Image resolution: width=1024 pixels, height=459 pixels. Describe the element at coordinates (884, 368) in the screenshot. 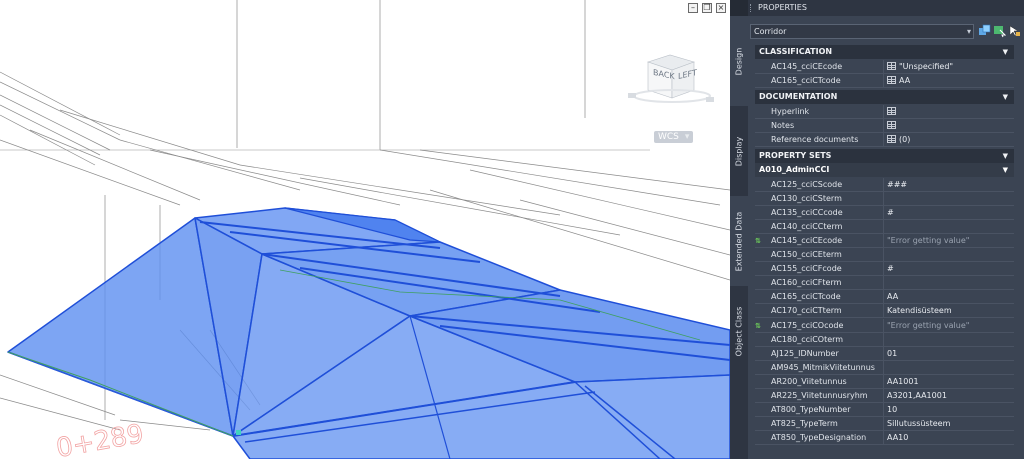

I see `property-row: AM945_MitmikViitetunnus` at that location.